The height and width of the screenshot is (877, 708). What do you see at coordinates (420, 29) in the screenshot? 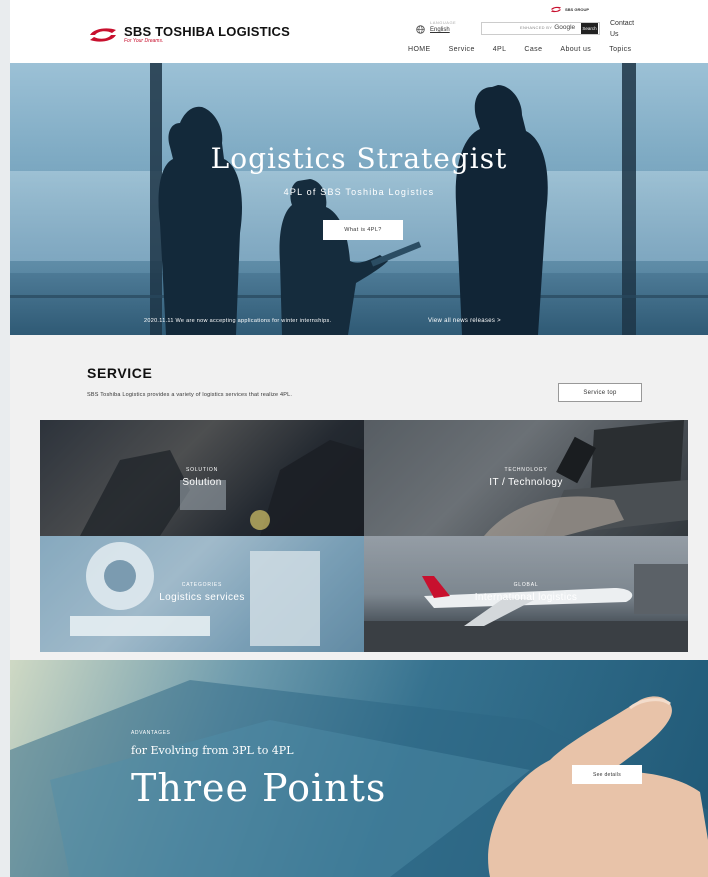
I see `globe-icon` at bounding box center [420, 29].